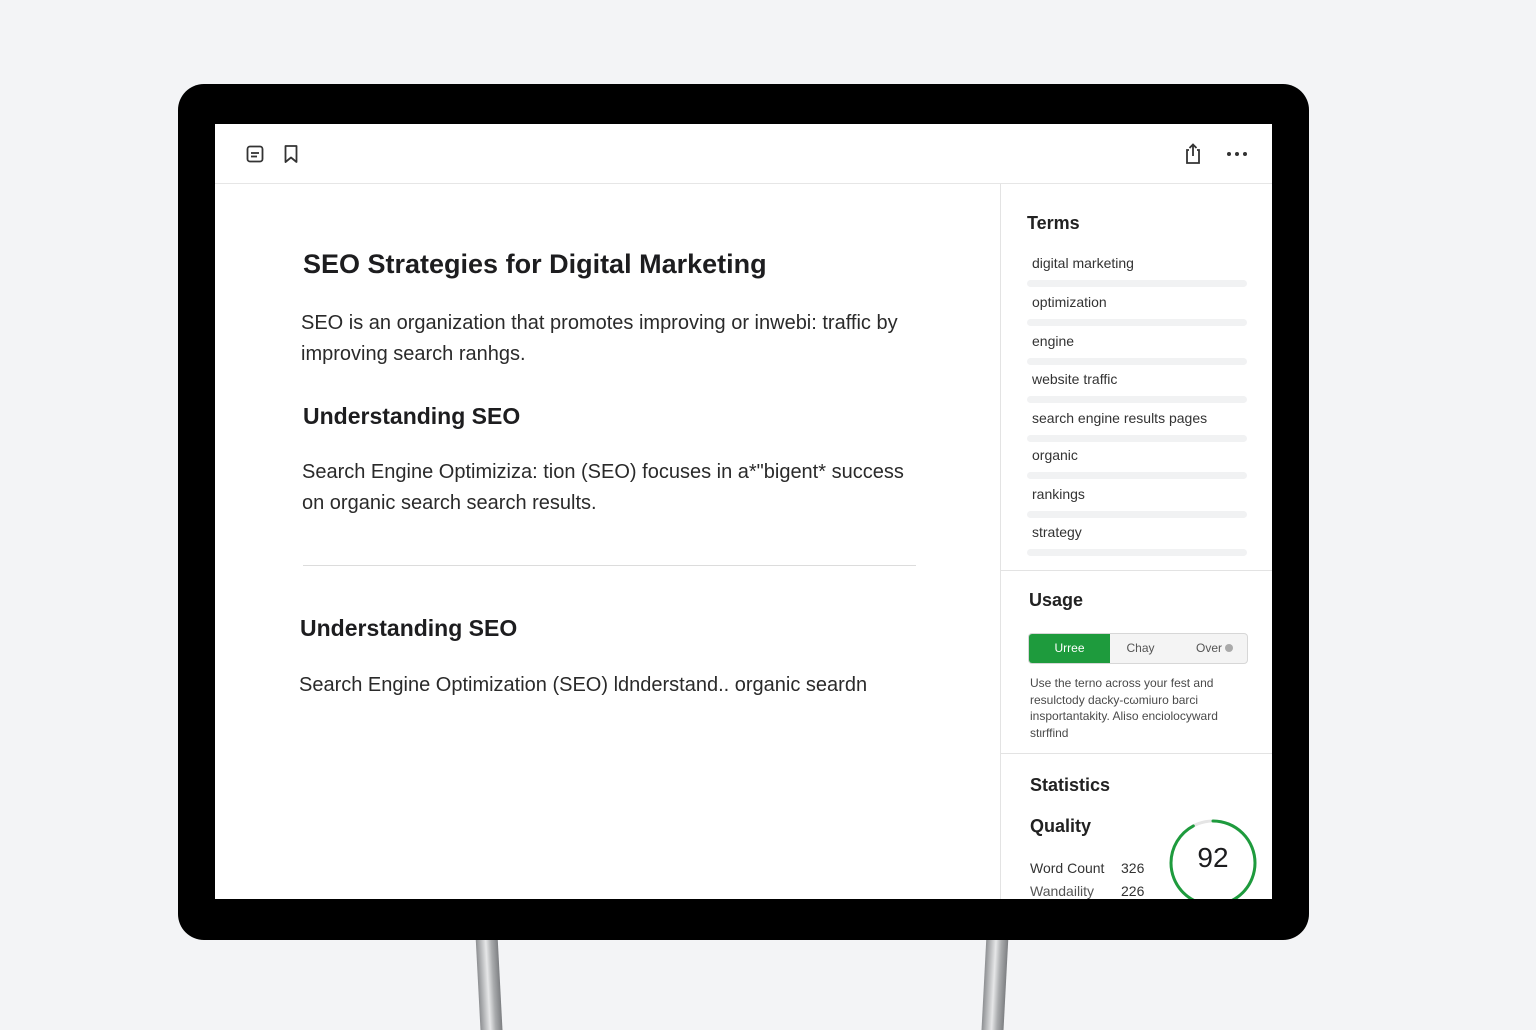 Image resolution: width=1536 pixels, height=1030 pixels. Describe the element at coordinates (1062, 891) in the screenshot. I see `stat-label-wandaility: Wandaility` at that location.